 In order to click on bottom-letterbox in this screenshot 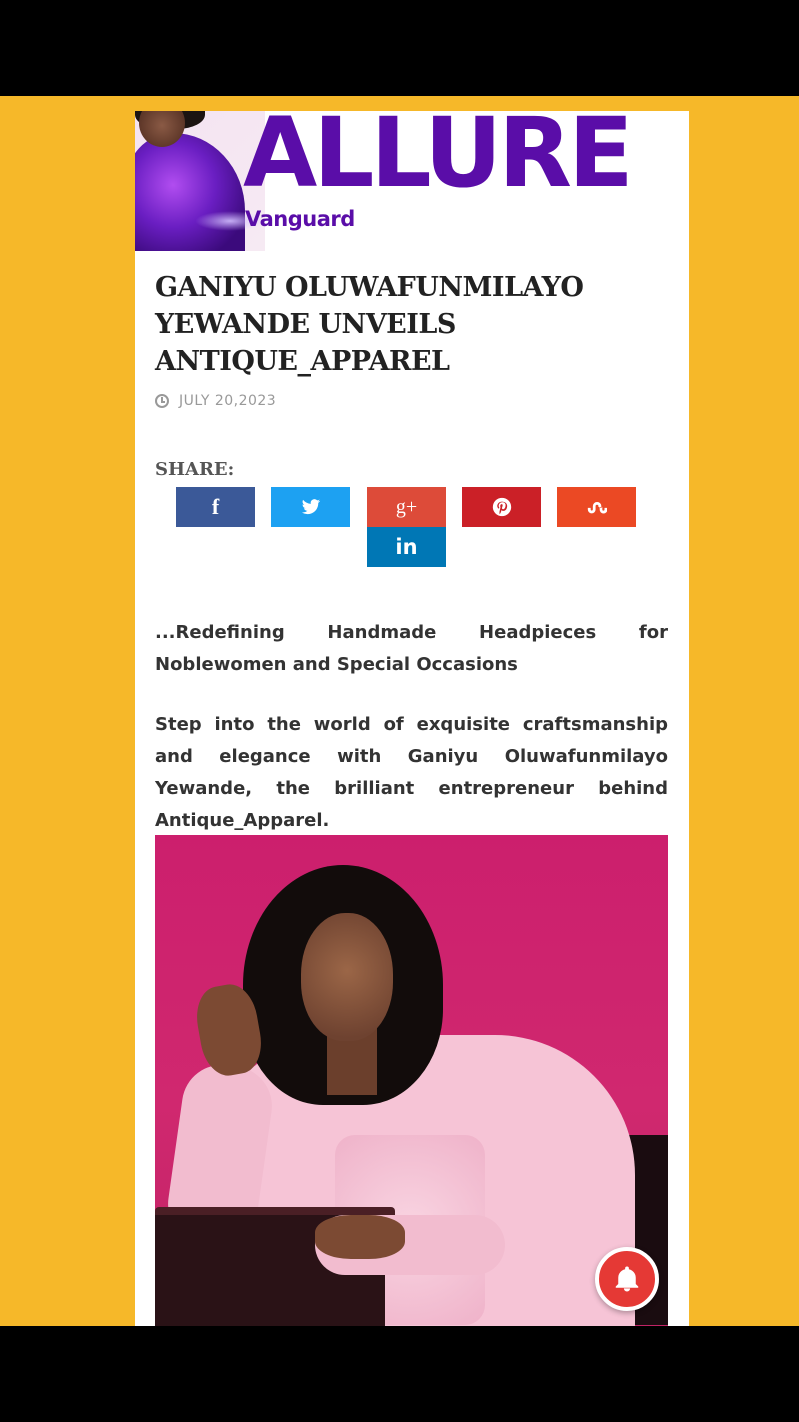, I will do `click(399, 1374)`.